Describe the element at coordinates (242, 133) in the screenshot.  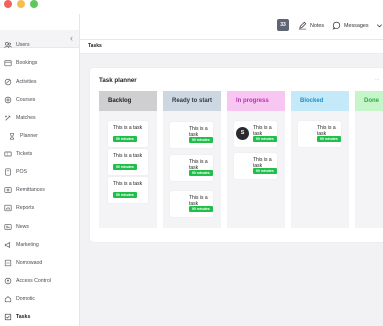
I see `avatar: S` at that location.